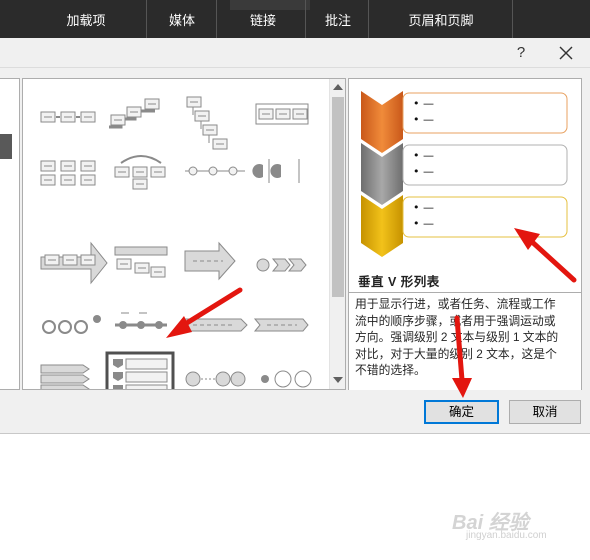  What do you see at coordinates (207, 123) in the screenshot?
I see `layout-hierarchy-process` at bounding box center [207, 123].